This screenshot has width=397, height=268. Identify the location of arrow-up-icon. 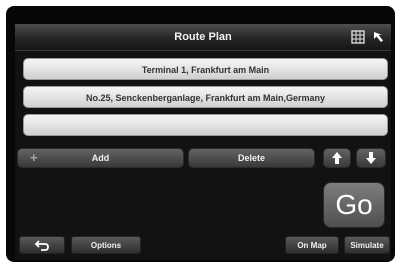
(337, 158).